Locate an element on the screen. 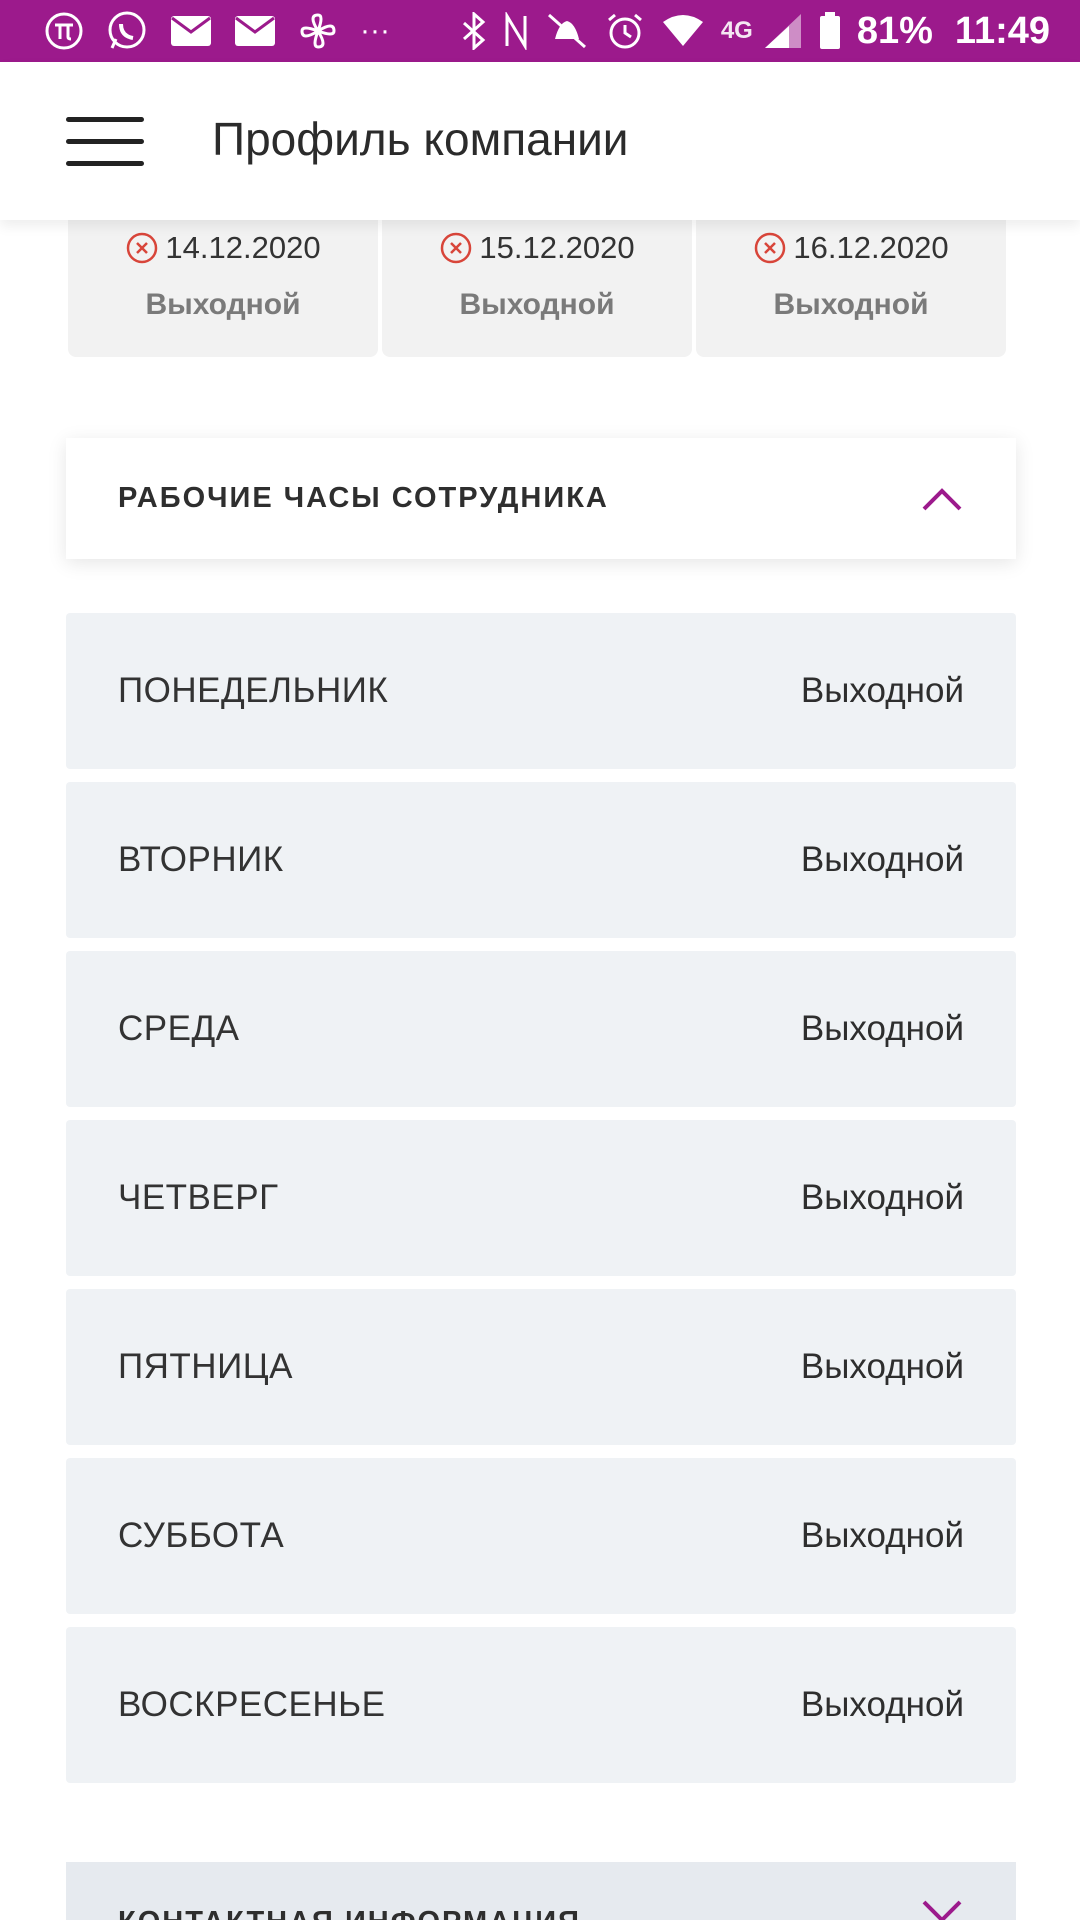 This screenshot has height=1920, width=1080. exception-date: 15.12.2020 is located at coordinates (557, 247).